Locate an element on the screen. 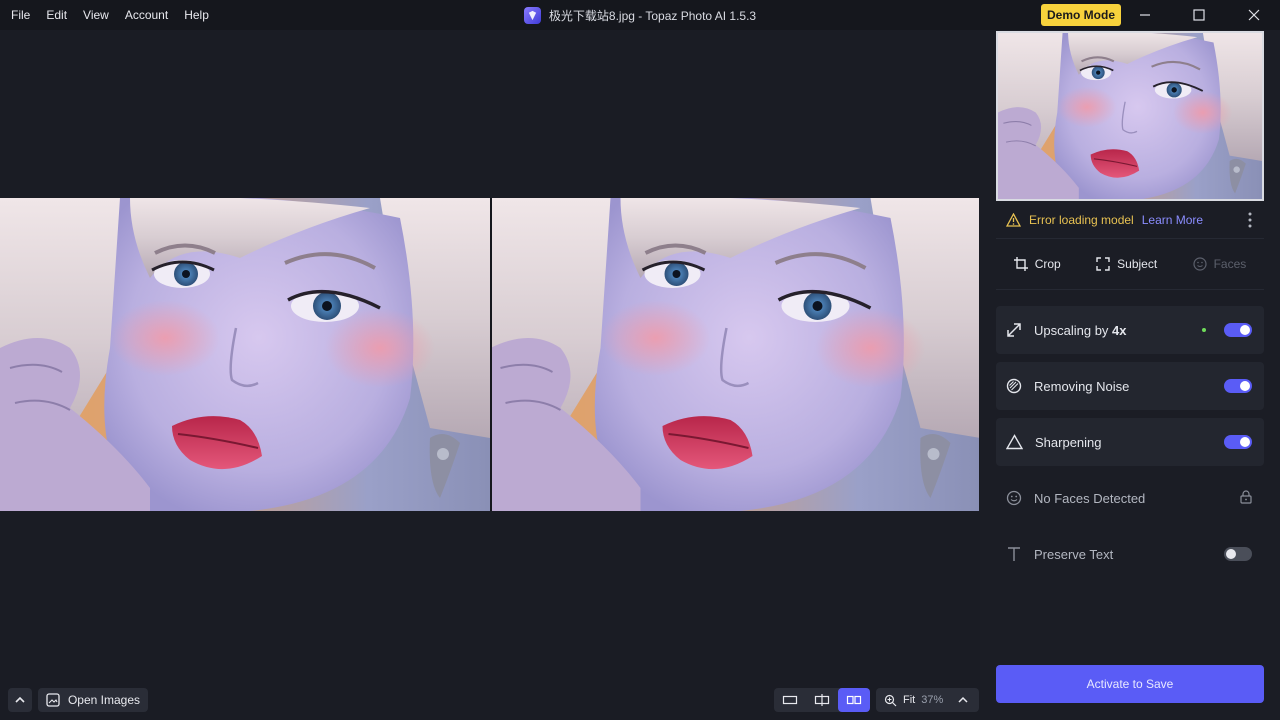 The image size is (1280, 720). warning-icon is located at coordinates (1013, 220).